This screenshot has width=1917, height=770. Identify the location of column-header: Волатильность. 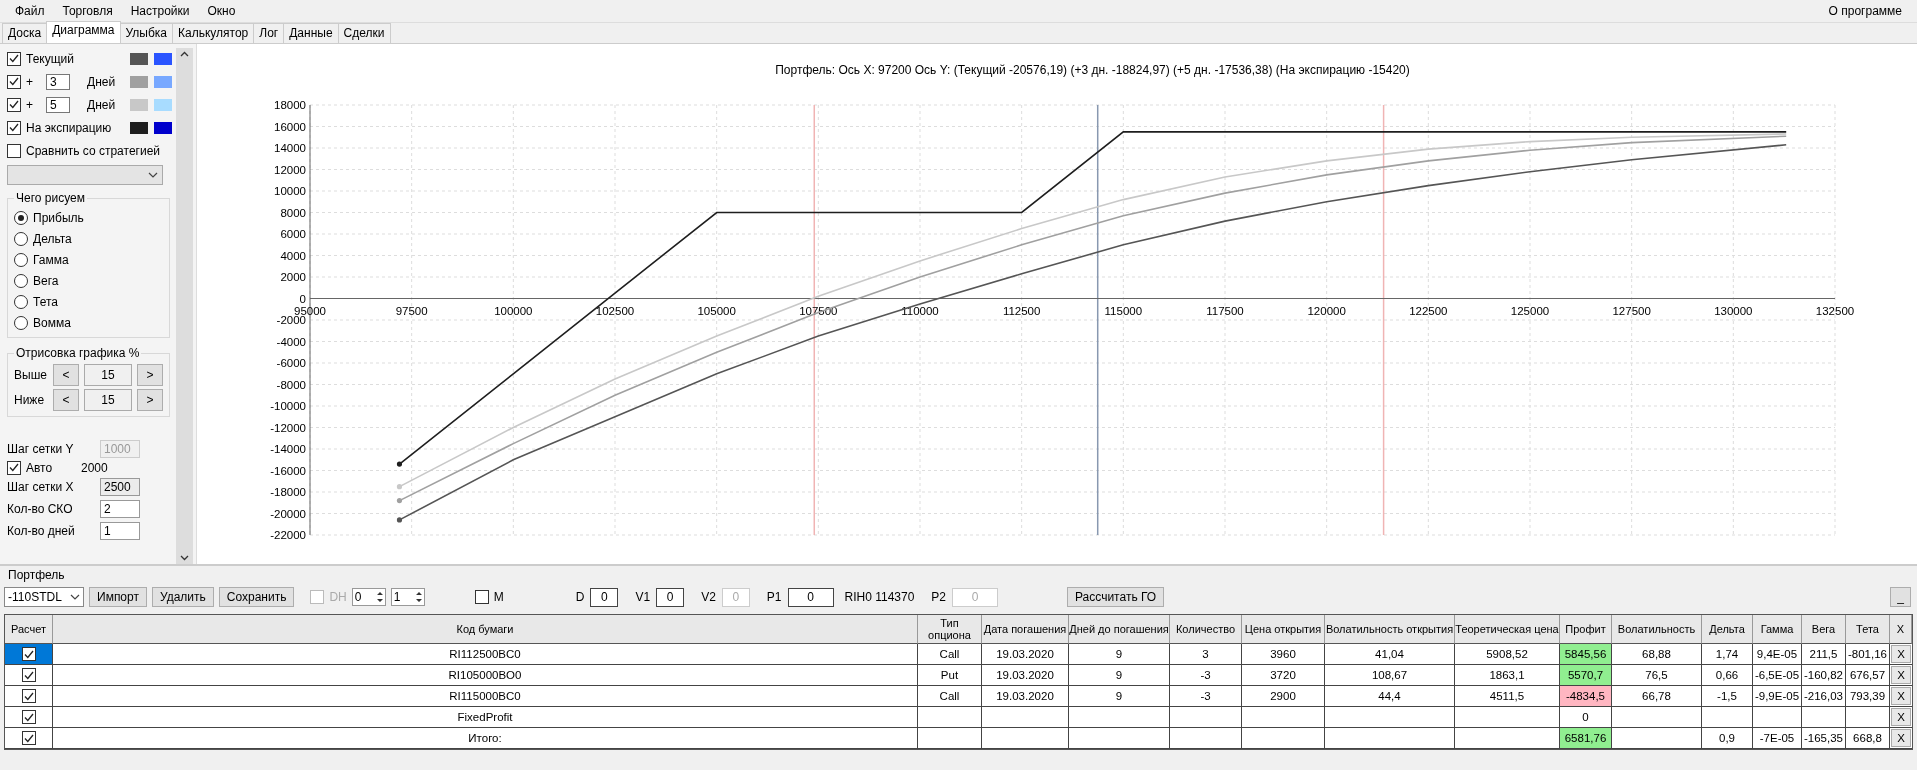
(1657, 629).